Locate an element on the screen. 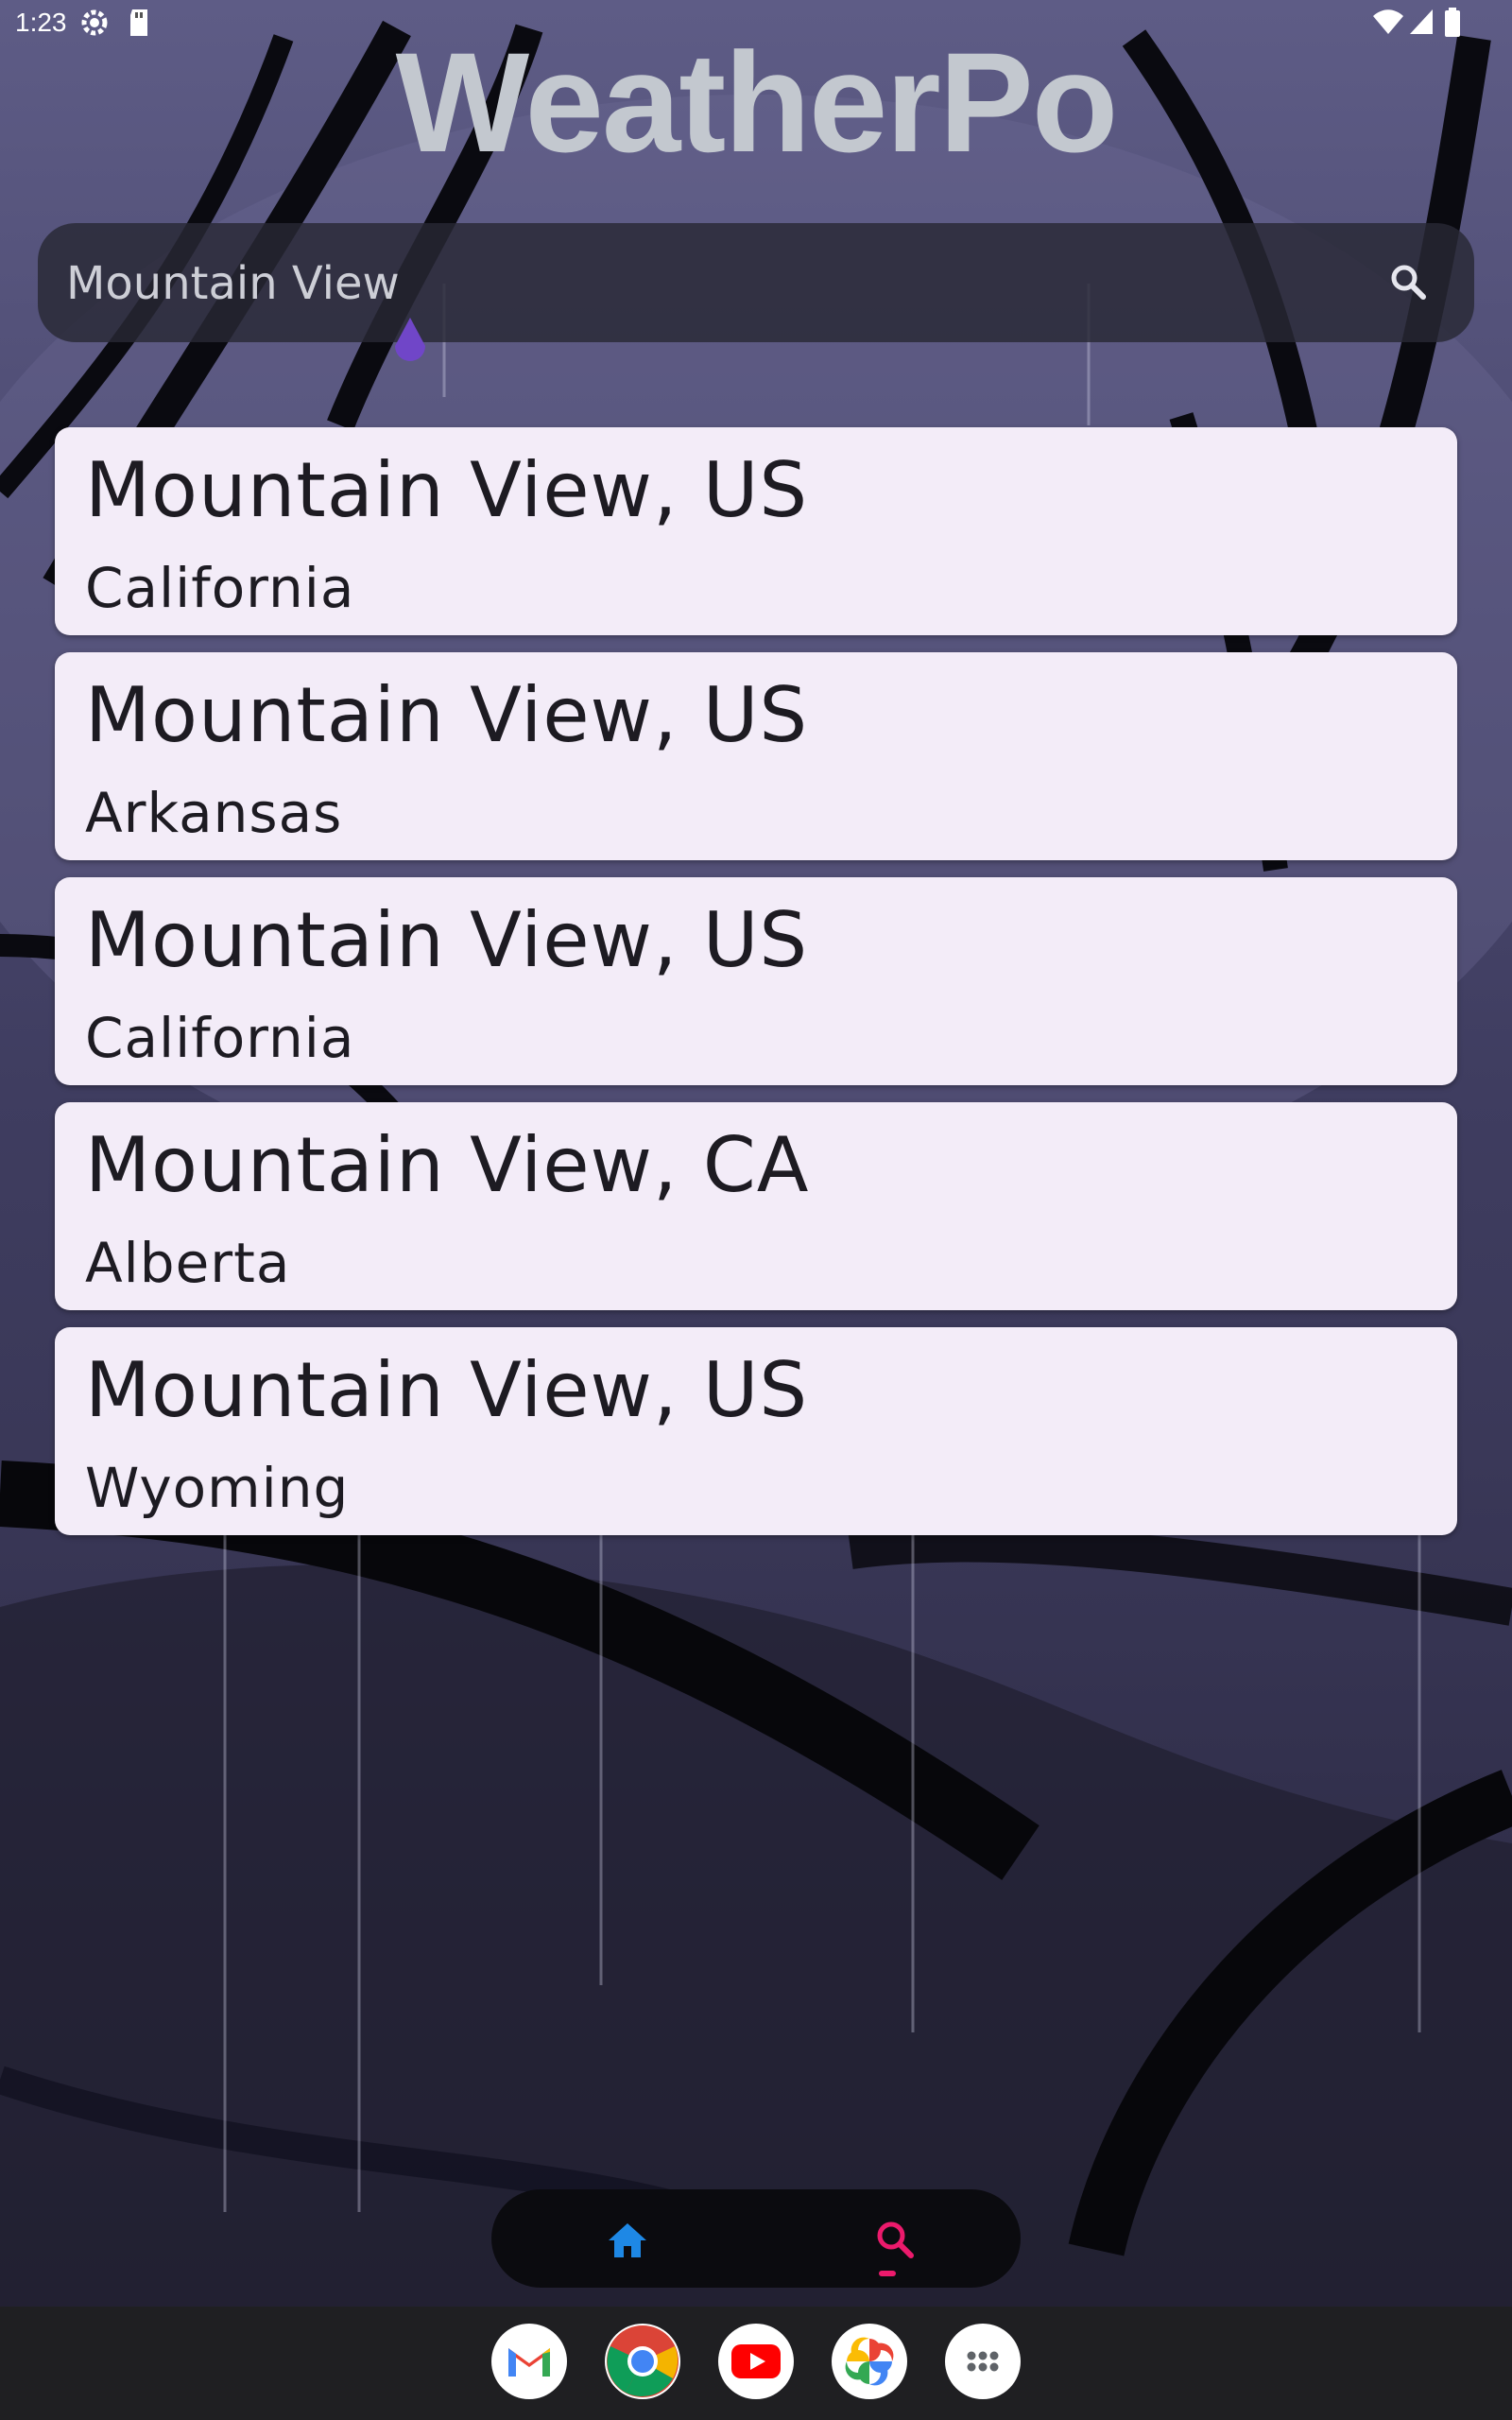 This screenshot has width=1512, height=2420. text-cursor-handle is located at coordinates (410, 342).